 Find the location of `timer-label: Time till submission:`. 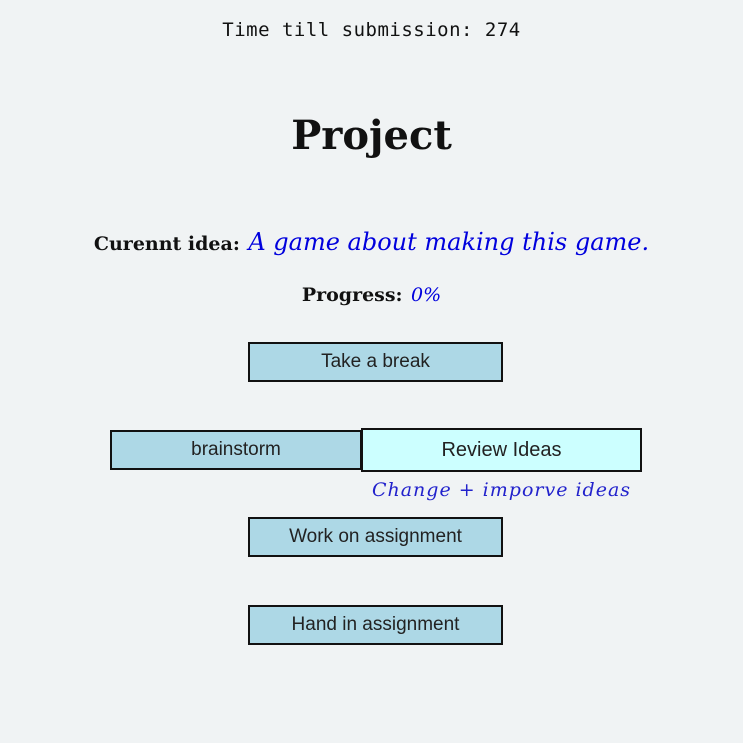

timer-label: Time till submission: is located at coordinates (347, 30).